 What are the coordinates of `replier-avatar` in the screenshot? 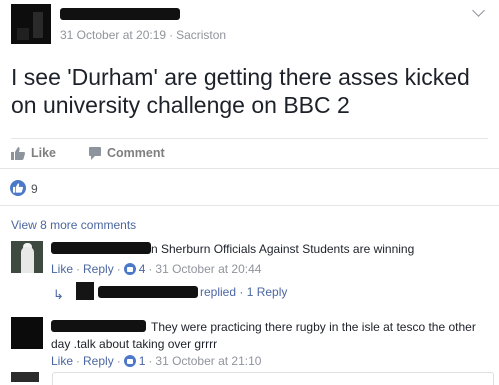 It's located at (85, 291).